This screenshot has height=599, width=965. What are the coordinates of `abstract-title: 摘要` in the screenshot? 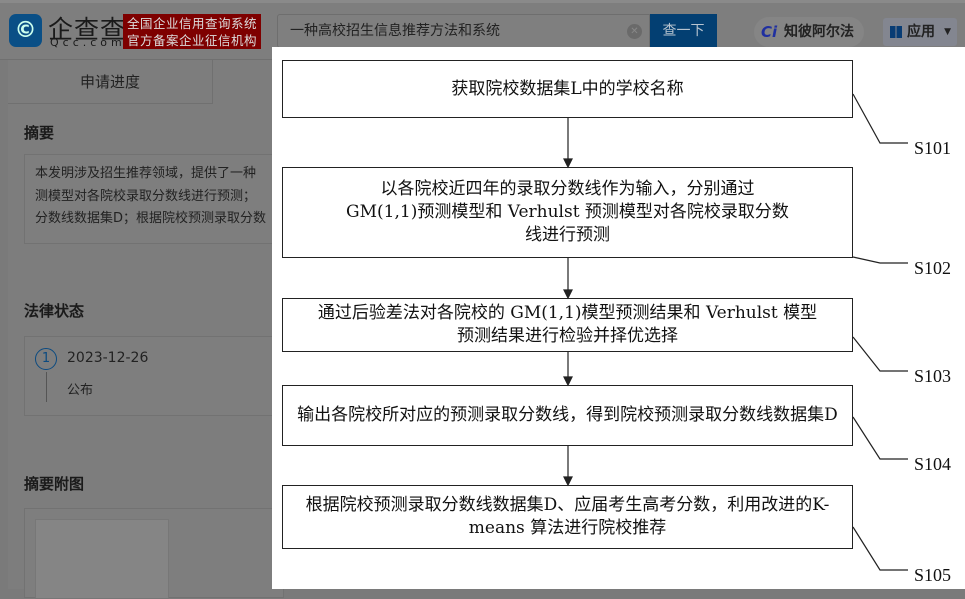 It's located at (39, 133).